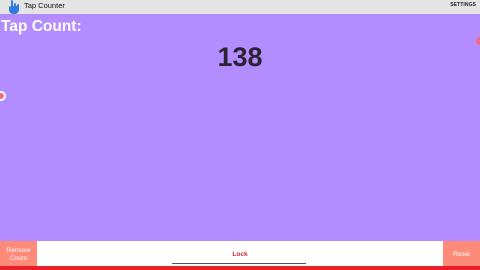 The width and height of the screenshot is (480, 270). What do you see at coordinates (3, 96) in the screenshot?
I see `edge-handle-left` at bounding box center [3, 96].